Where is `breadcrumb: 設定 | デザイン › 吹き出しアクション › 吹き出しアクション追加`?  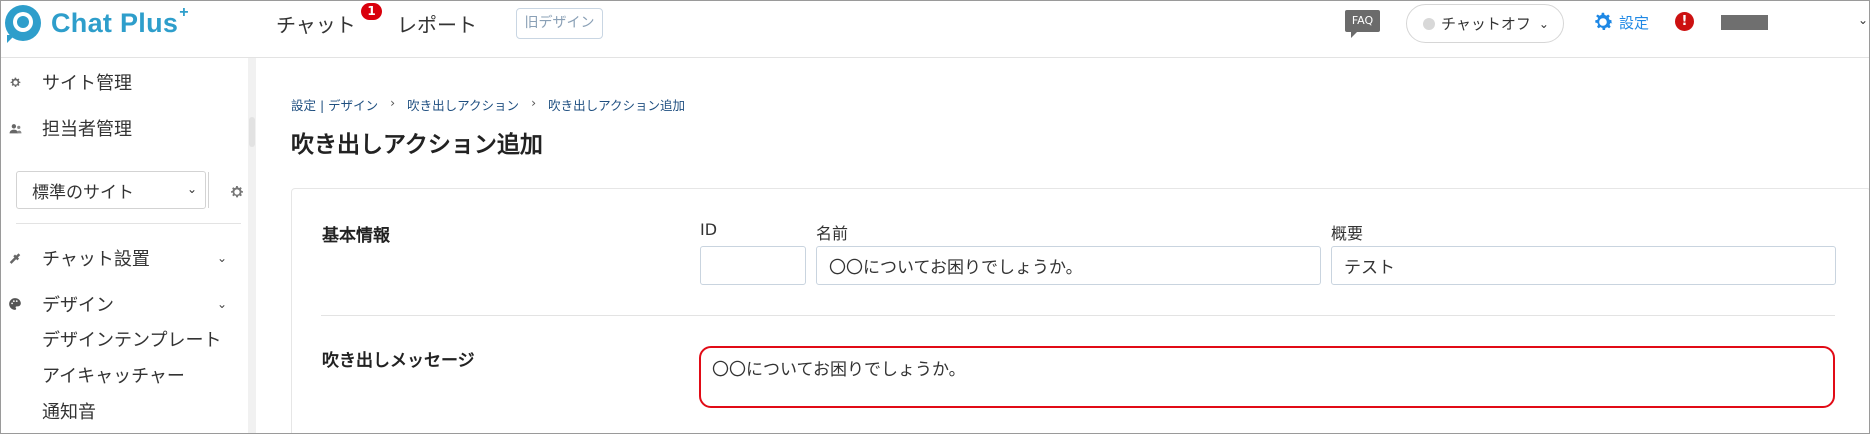
breadcrumb: 設定 | デザイン › 吹き出しアクション › 吹き出しアクション追加 is located at coordinates (488, 104).